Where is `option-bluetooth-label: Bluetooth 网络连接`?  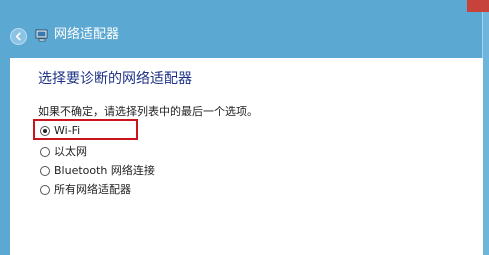 option-bluetooth-label: Bluetooth 网络连接 is located at coordinates (104, 170).